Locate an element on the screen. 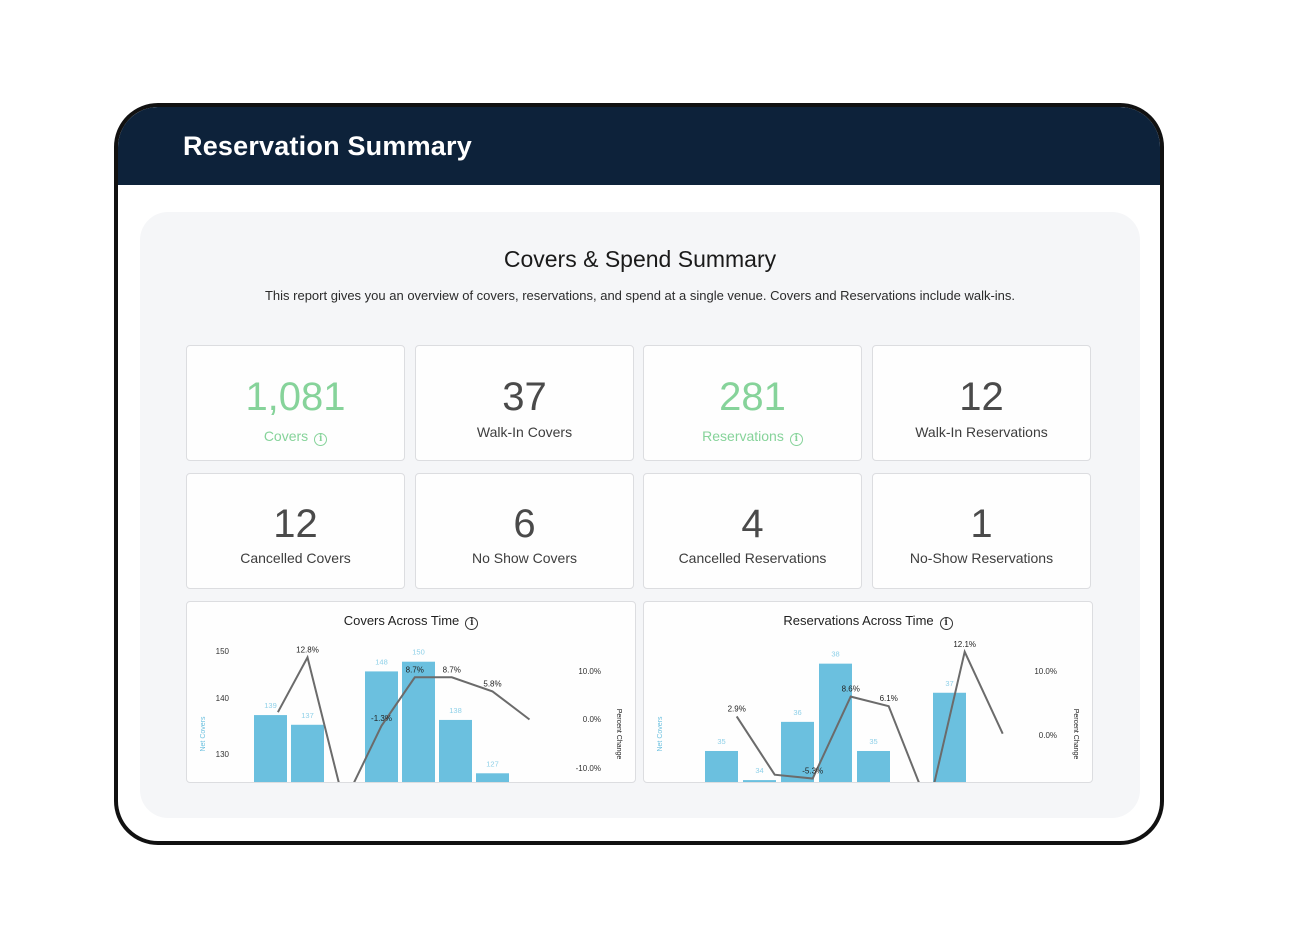 The width and height of the screenshot is (1312, 944). y-tick-label: 150 is located at coordinates (223, 651).